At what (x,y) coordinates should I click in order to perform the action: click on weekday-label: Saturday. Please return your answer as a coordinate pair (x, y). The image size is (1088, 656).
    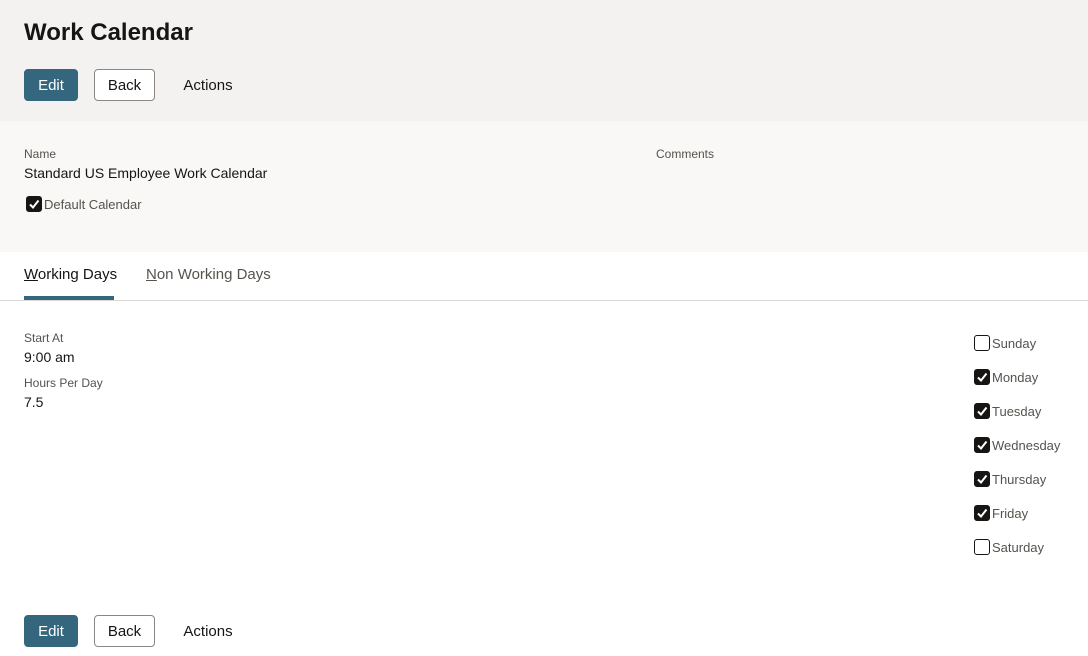
    Looking at the image, I should click on (1018, 547).